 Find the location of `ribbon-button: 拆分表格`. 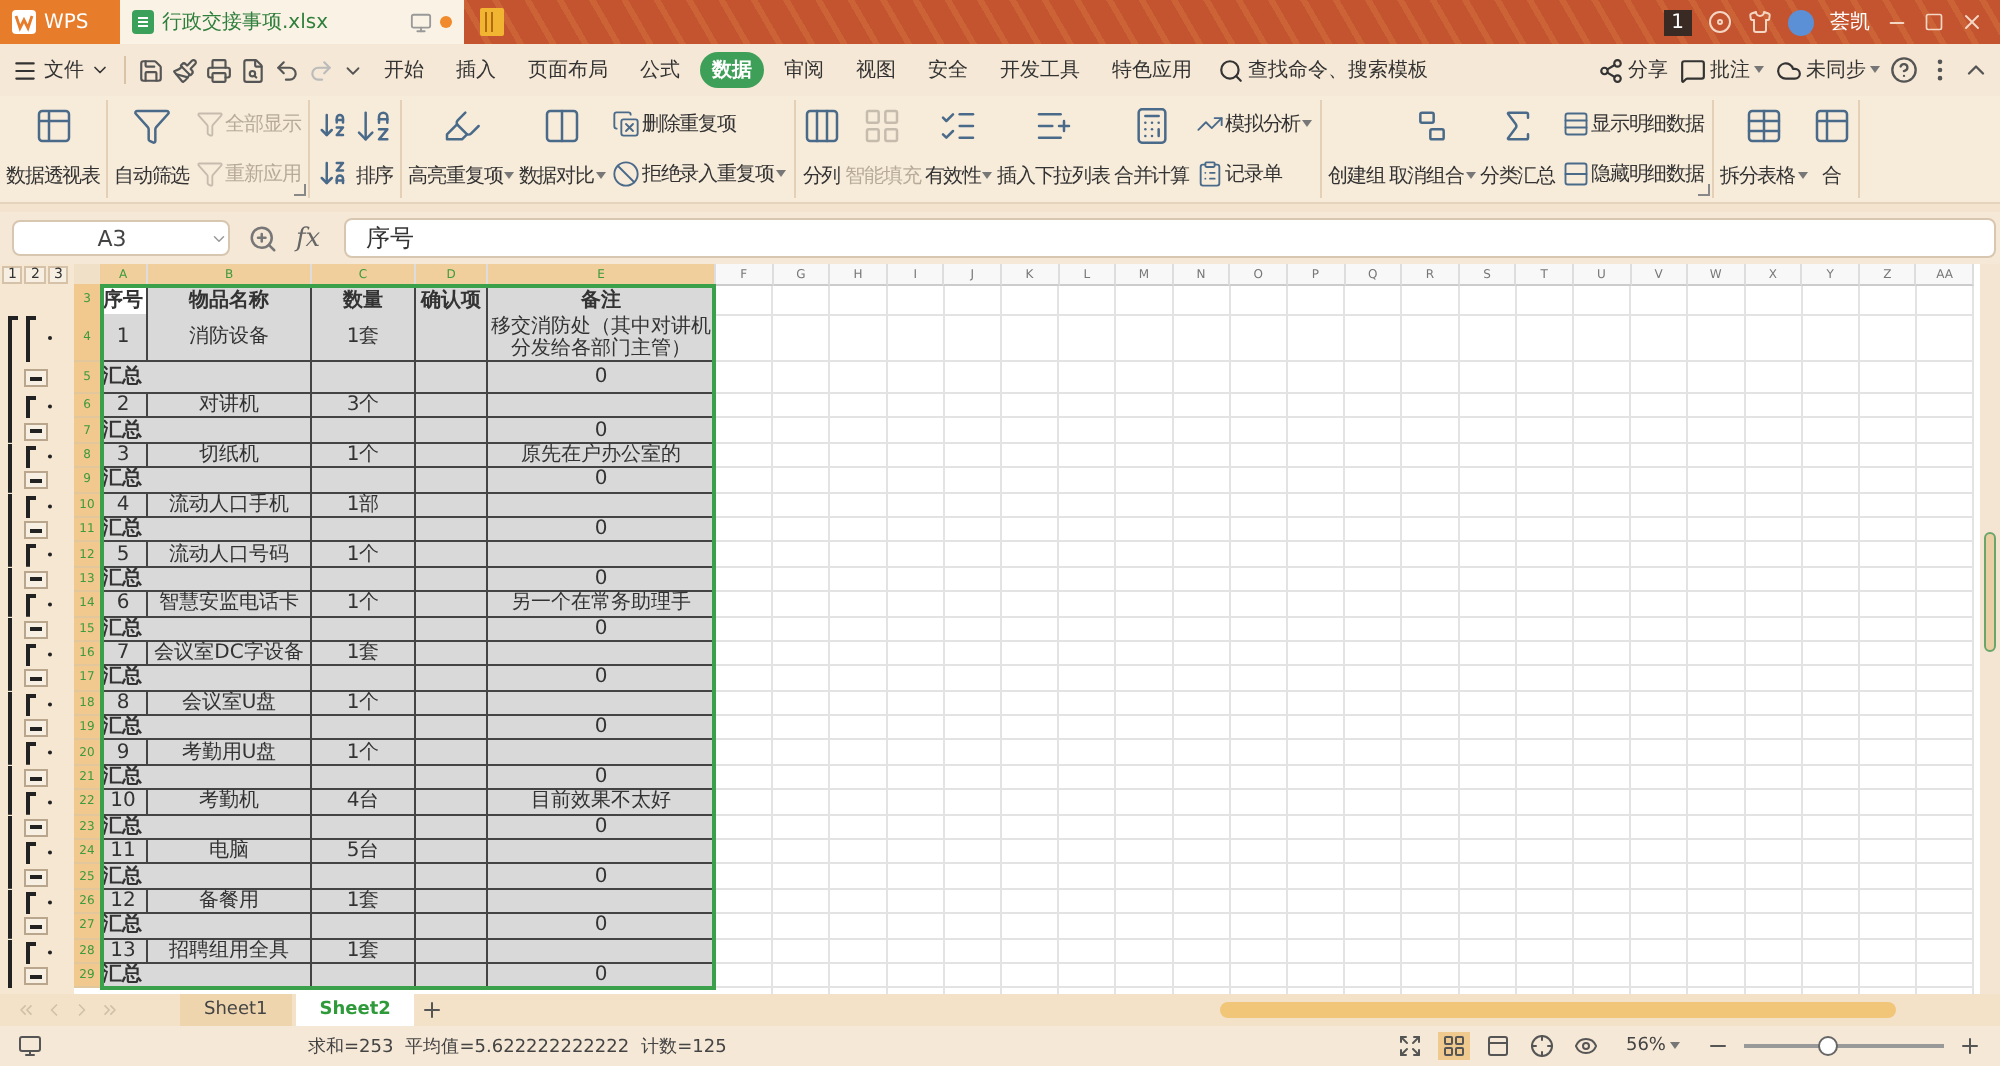

ribbon-button: 拆分表格 is located at coordinates (1763, 149).